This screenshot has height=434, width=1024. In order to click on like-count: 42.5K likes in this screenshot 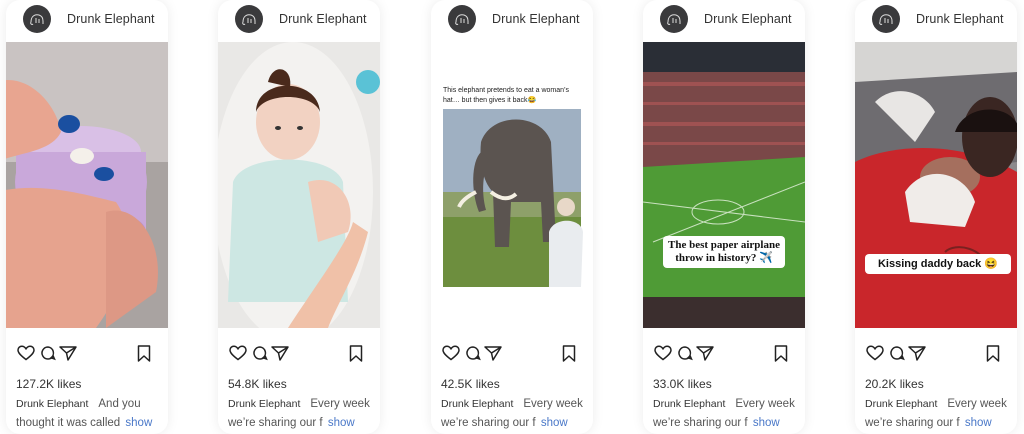, I will do `click(470, 384)`.